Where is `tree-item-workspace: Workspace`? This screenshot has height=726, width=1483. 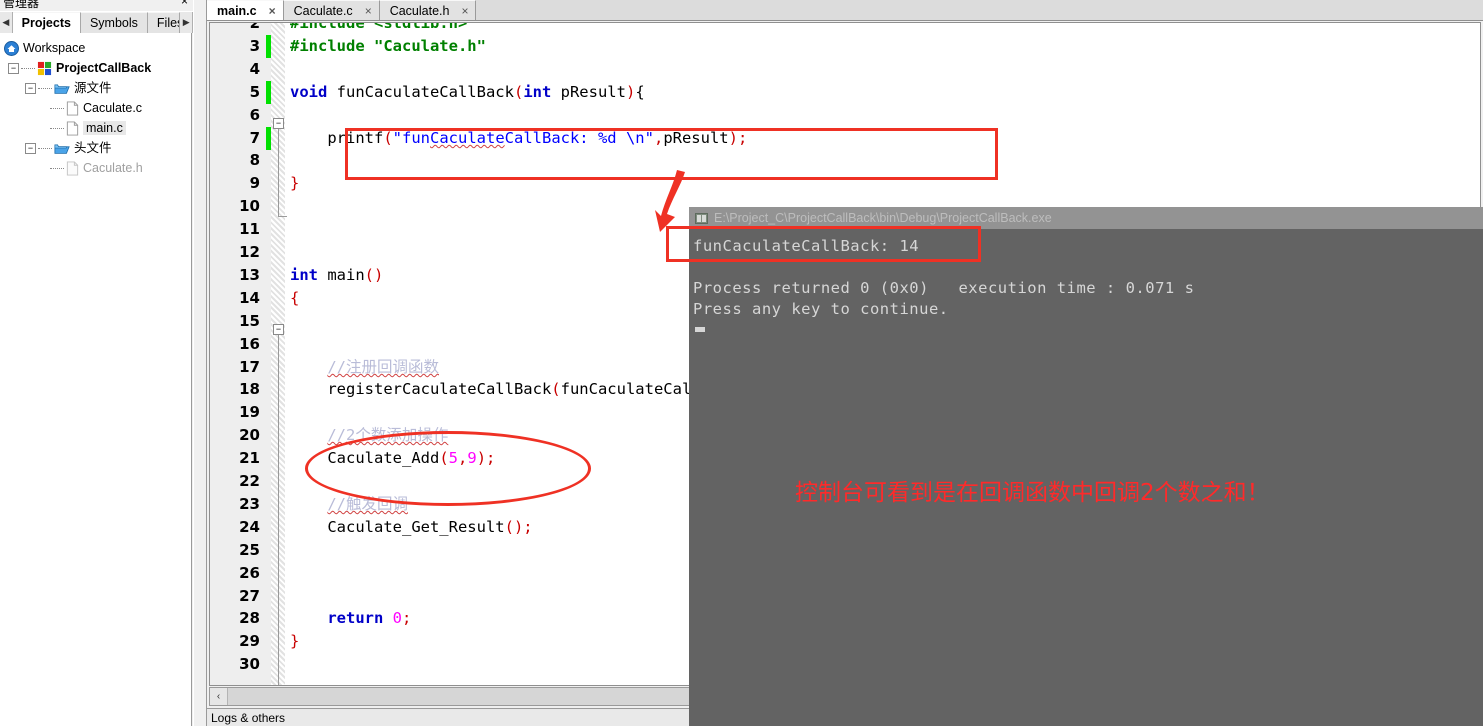
tree-item-workspace: Workspace is located at coordinates (95, 48).